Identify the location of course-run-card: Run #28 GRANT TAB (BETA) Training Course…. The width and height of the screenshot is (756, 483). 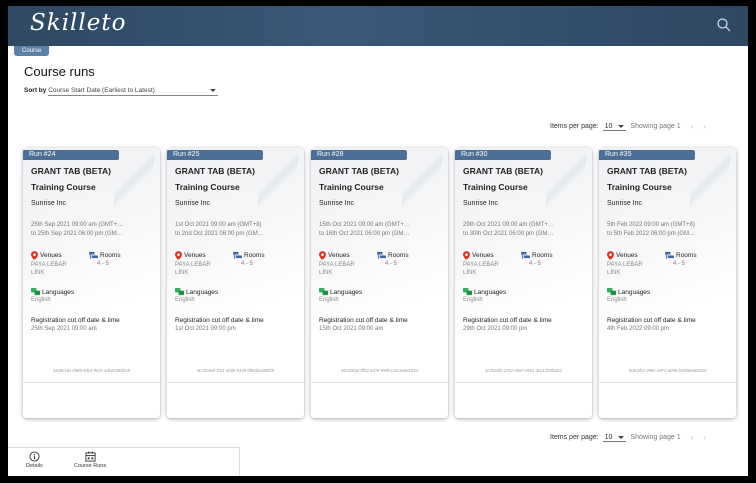
(379, 283).